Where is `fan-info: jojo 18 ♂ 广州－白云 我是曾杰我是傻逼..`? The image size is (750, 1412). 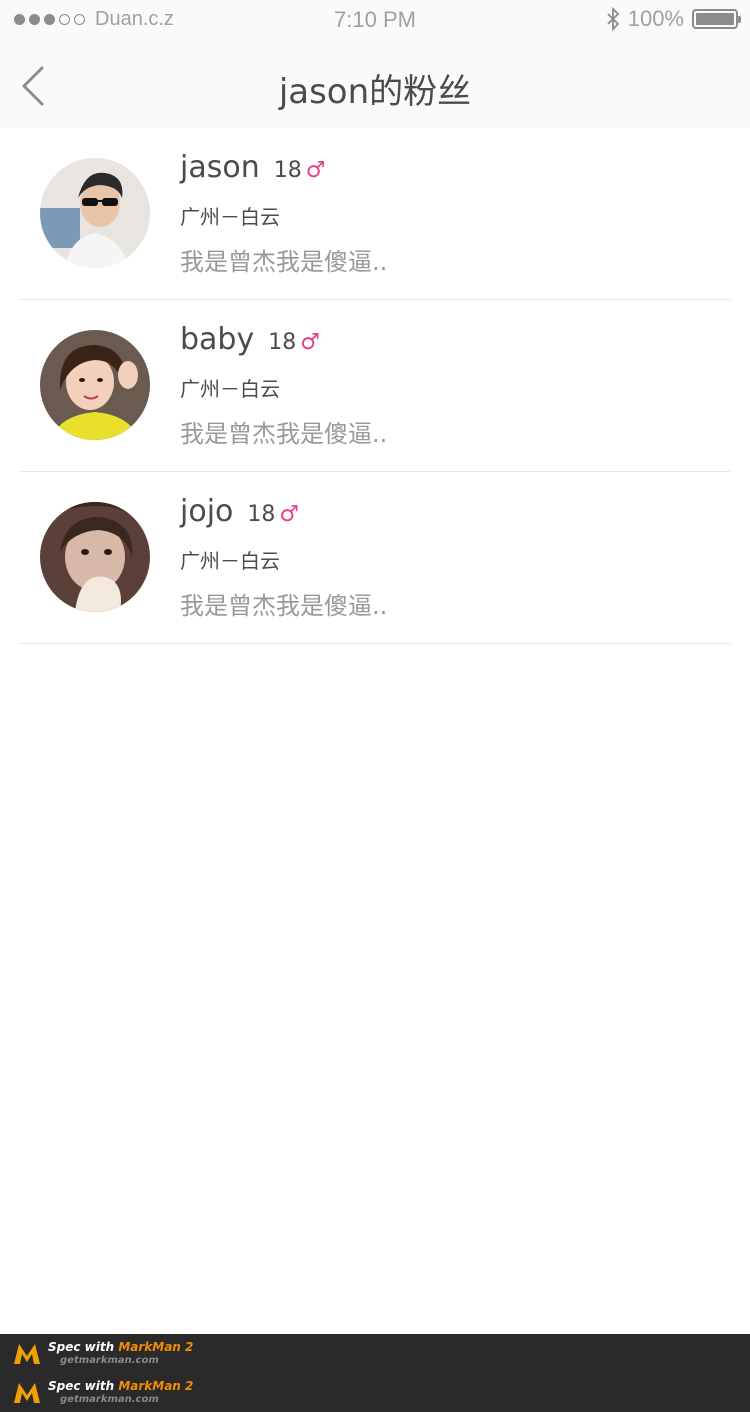 fan-info: jojo 18 ♂ 广州－白云 我是曾杰我是傻逼.. is located at coordinates (283, 557).